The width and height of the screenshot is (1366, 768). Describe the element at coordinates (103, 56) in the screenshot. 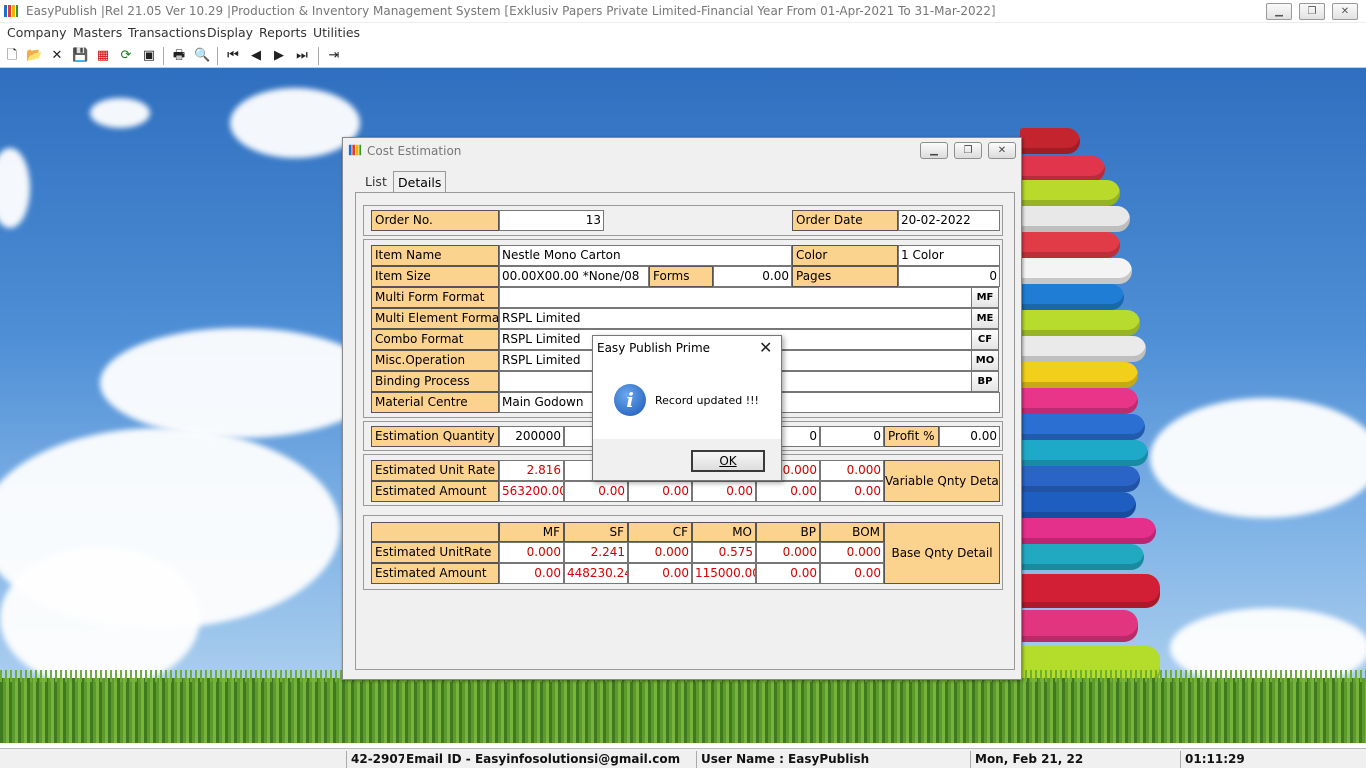

I see `excel-icon: ▦` at that location.